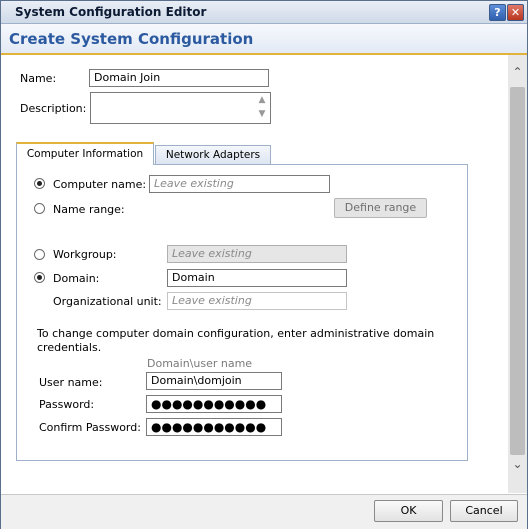  I want to click on ou-placeholder: Leave existing, so click(212, 300).